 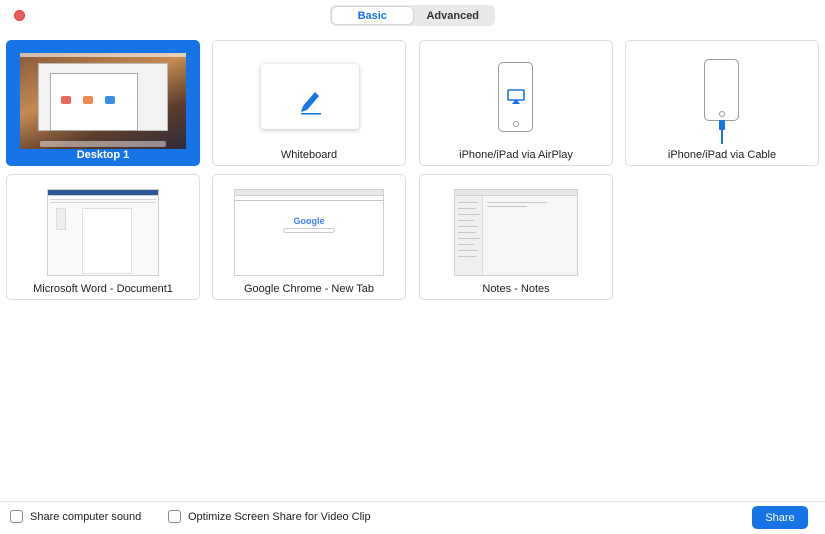 What do you see at coordinates (722, 132) in the screenshot?
I see `cable-icon` at bounding box center [722, 132].